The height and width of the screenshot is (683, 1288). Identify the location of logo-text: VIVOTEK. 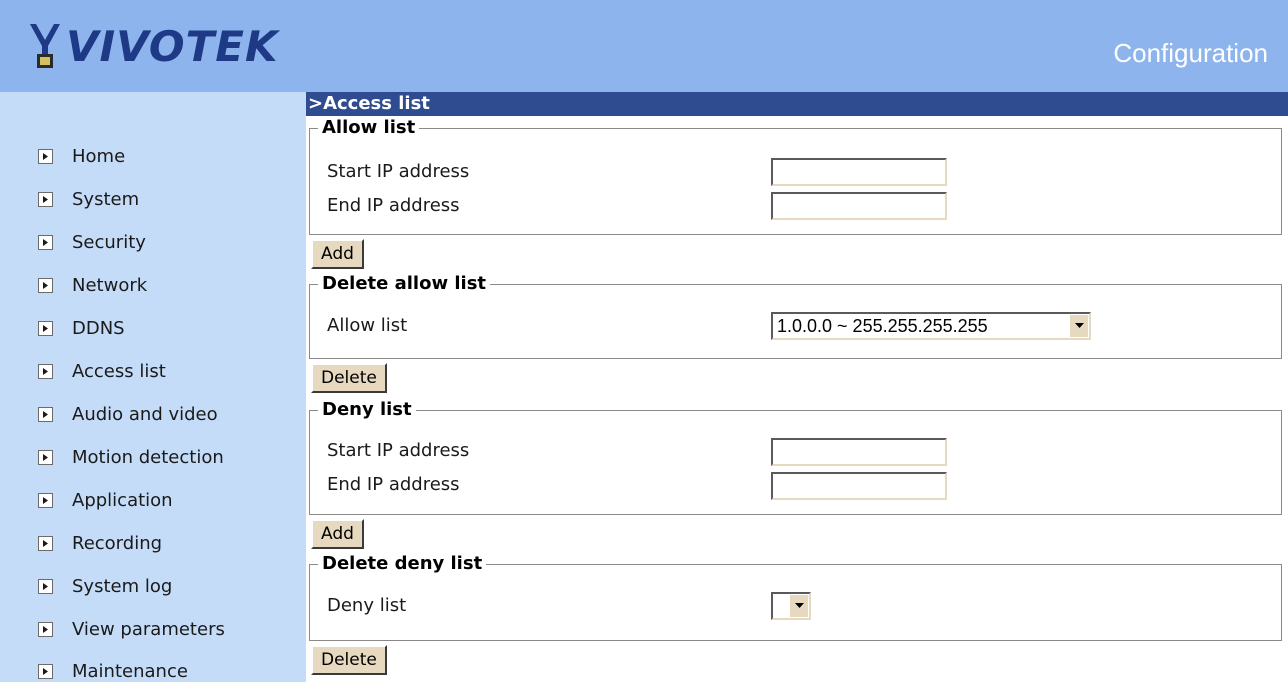
(172, 46).